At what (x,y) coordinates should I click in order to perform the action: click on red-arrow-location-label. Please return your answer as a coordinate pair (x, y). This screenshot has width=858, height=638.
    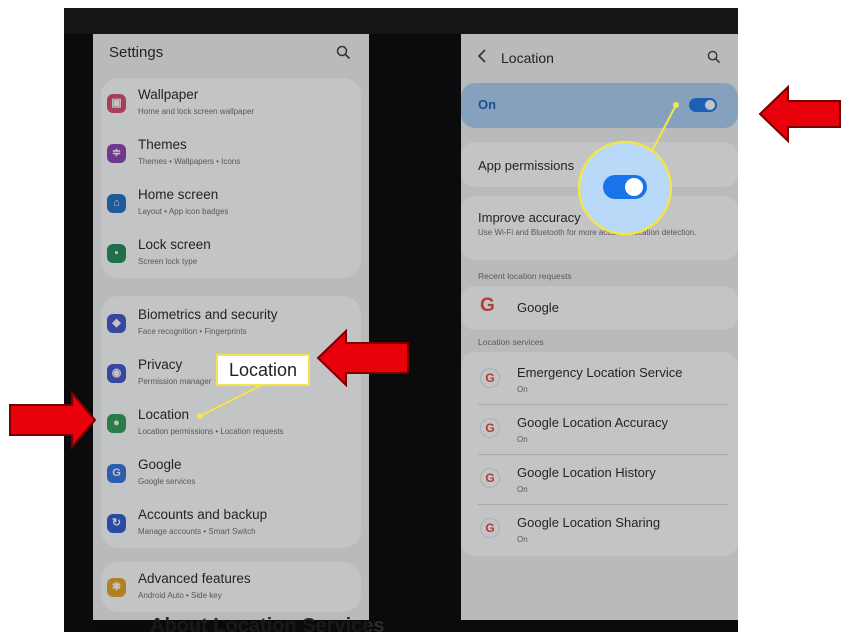
    Looking at the image, I should click on (362, 358).